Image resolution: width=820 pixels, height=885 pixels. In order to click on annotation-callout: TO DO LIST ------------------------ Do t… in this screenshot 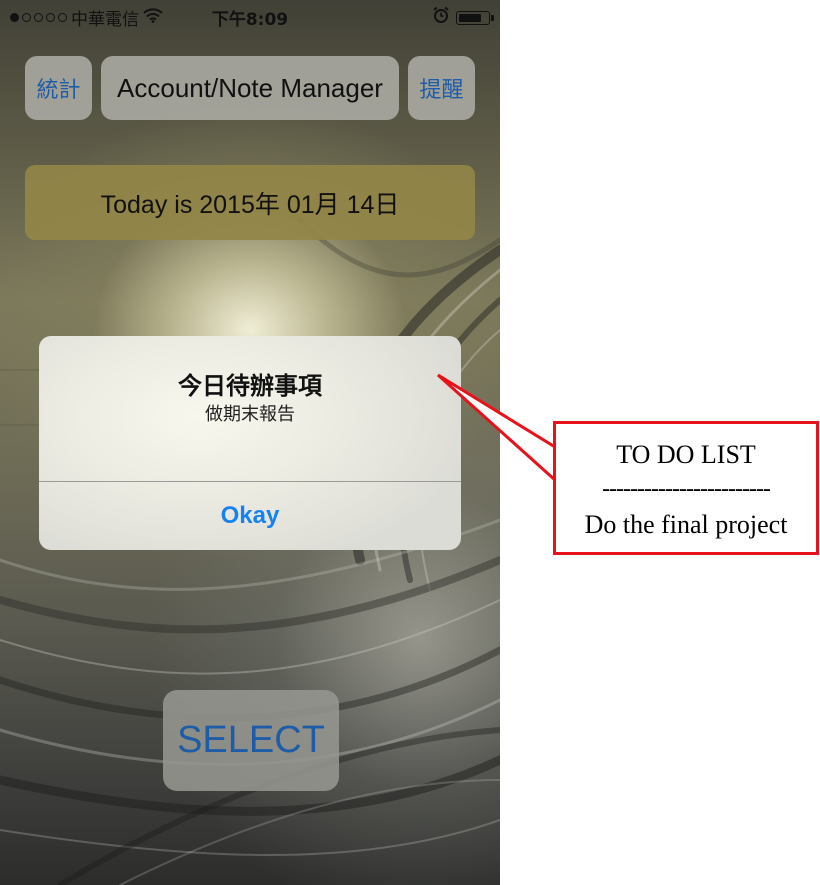, I will do `click(686, 488)`.